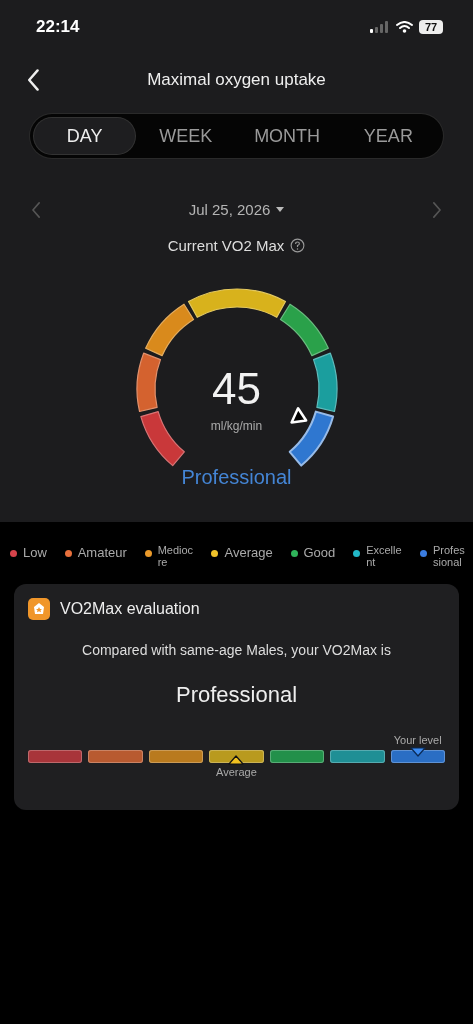 This screenshot has height=1024, width=473. I want to click on comparison-text: Compared with same-age Males, your VO2Max is, so click(236, 650).